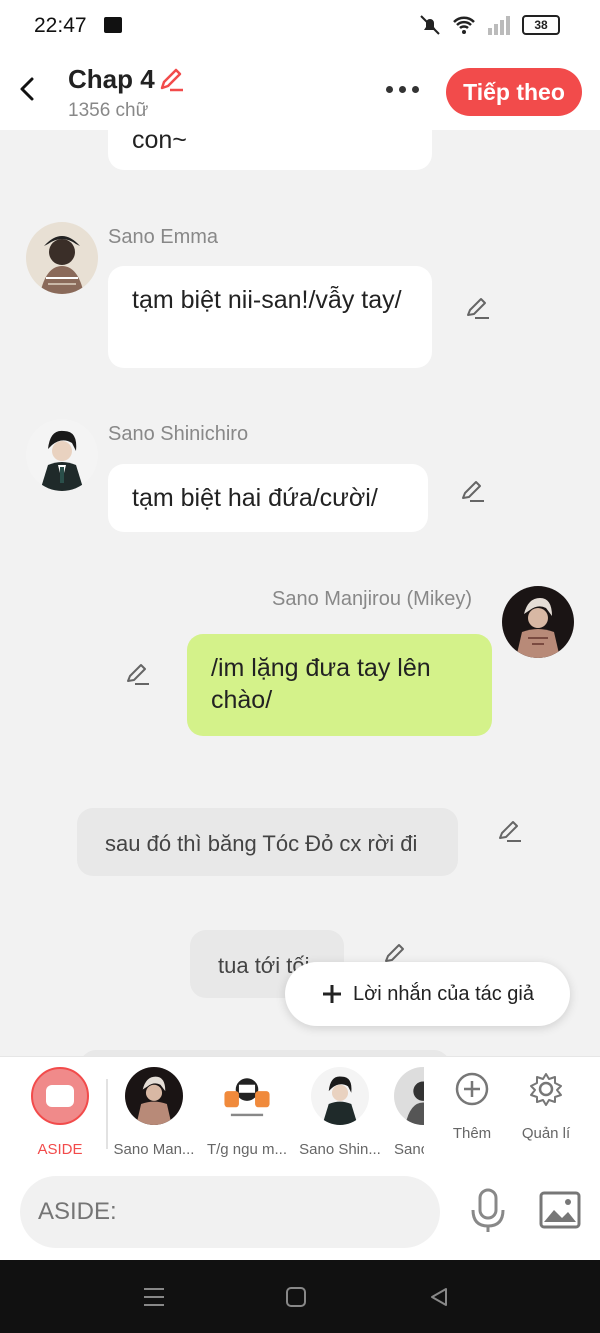 This screenshot has height=1333, width=600. I want to click on character-label: Sano, so click(409, 1149).